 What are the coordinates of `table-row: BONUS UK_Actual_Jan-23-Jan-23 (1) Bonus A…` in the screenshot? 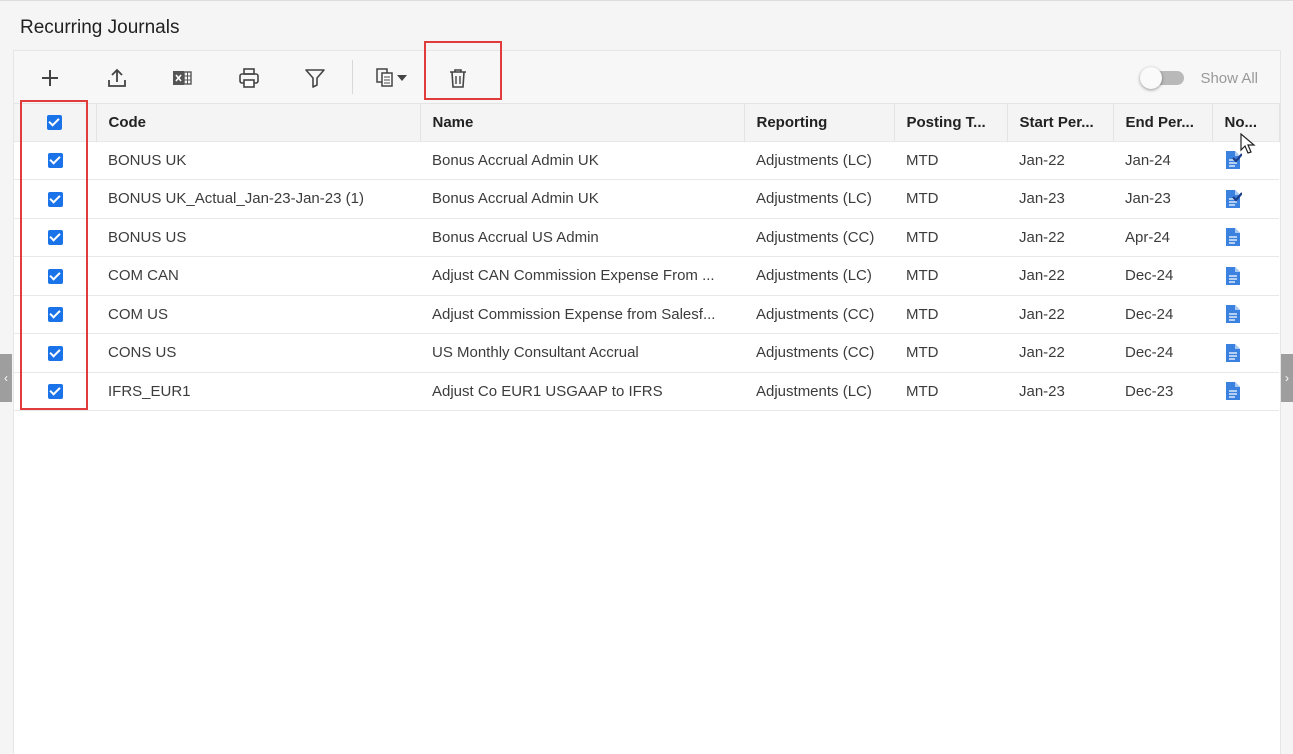 It's located at (646, 199).